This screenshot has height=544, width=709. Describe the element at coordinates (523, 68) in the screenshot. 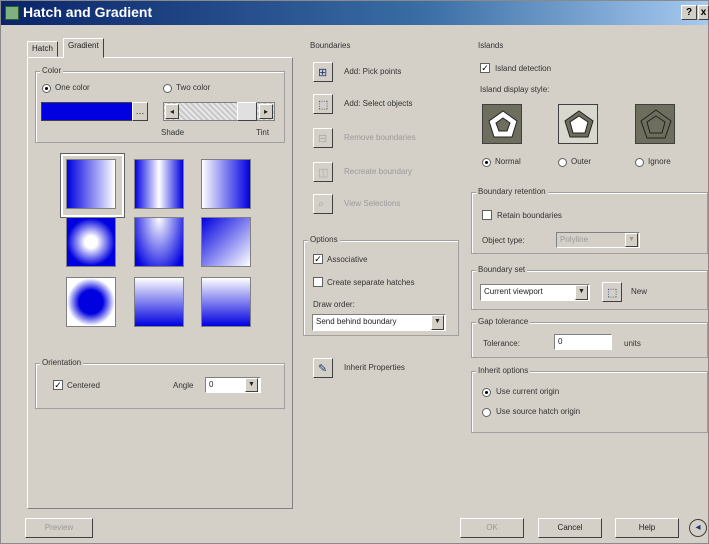

I see `island-detection-label: Island detection` at that location.